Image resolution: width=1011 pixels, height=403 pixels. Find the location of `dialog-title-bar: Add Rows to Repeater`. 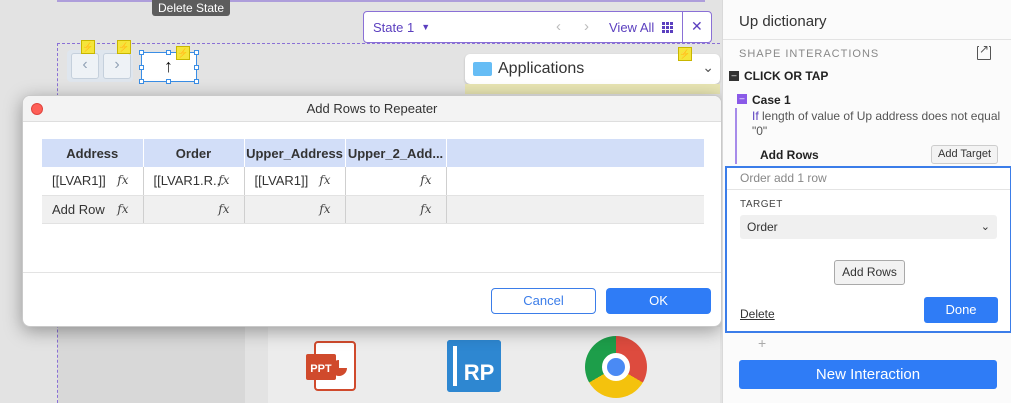

dialog-title-bar: Add Rows to Repeater is located at coordinates (372, 109).